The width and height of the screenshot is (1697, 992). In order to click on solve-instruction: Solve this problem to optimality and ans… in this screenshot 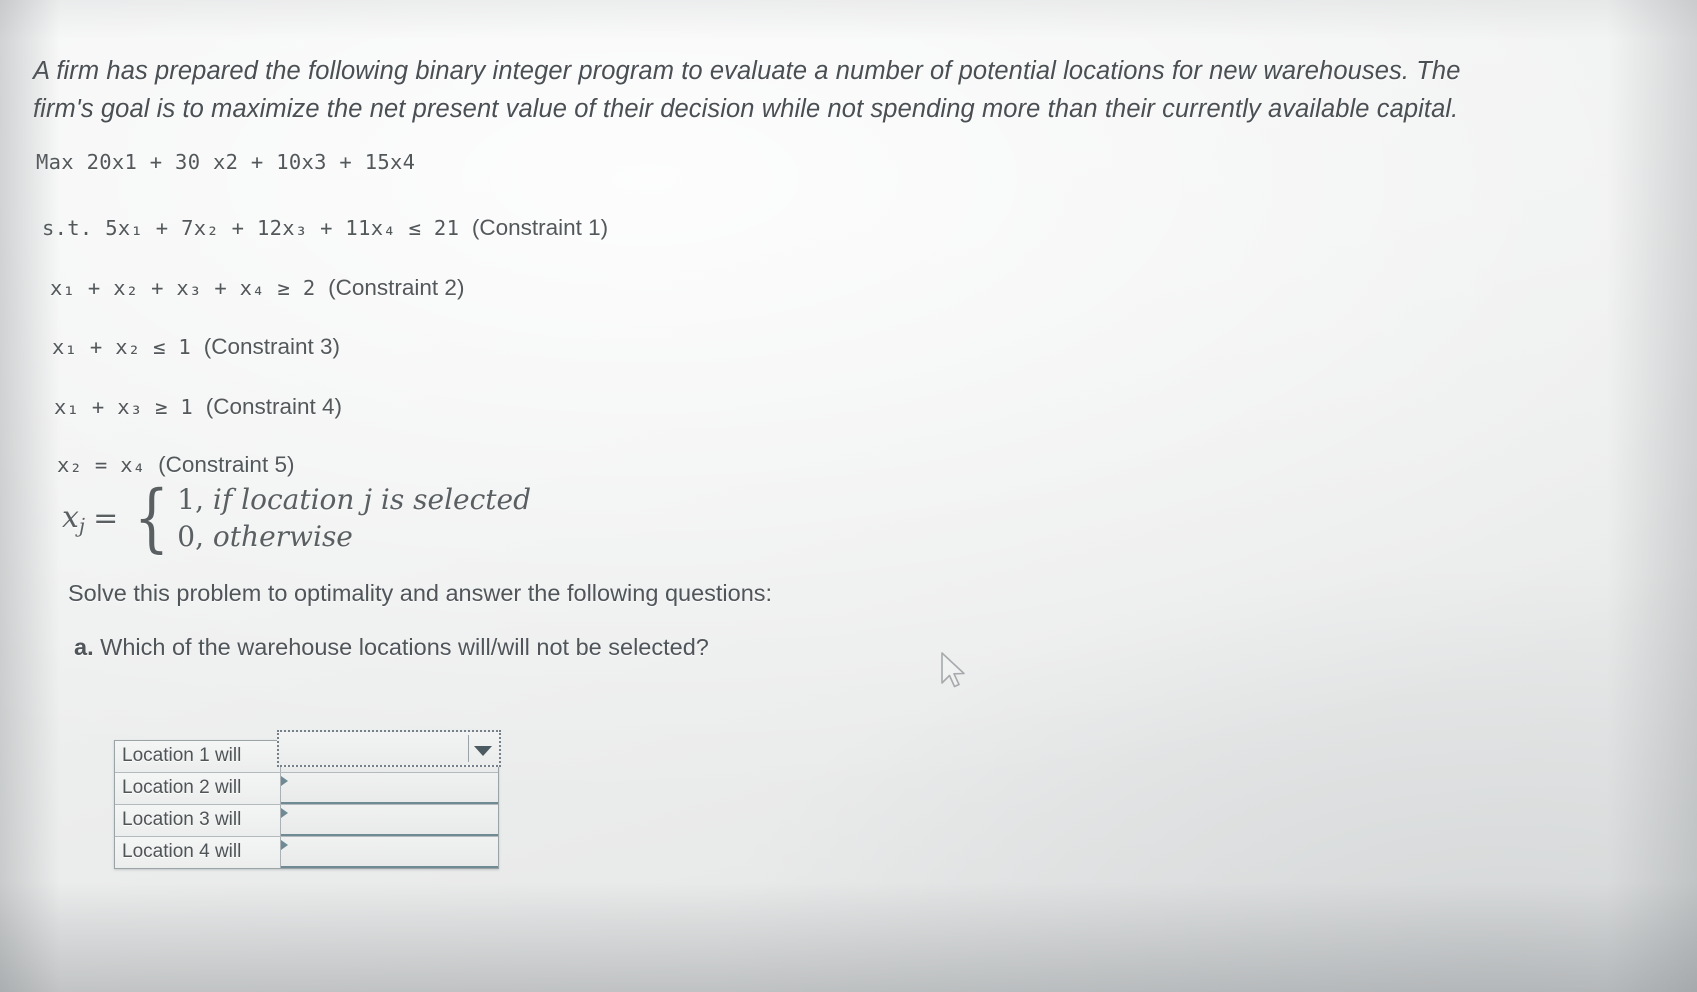, I will do `click(420, 593)`.